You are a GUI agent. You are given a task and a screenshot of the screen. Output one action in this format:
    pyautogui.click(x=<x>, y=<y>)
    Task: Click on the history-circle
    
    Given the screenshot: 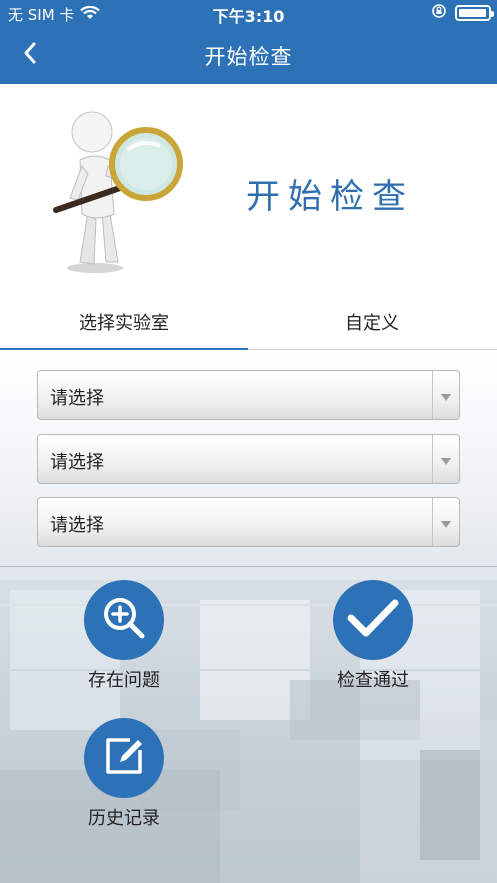 What is the action you would take?
    pyautogui.click(x=124, y=758)
    